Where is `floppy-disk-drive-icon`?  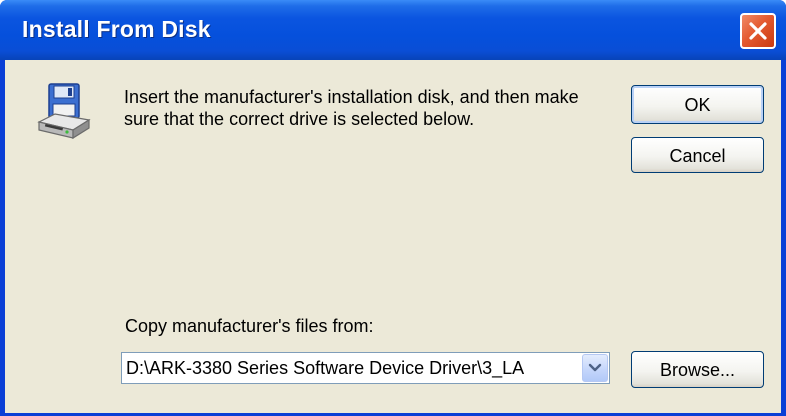 floppy-disk-drive-icon is located at coordinates (64, 111).